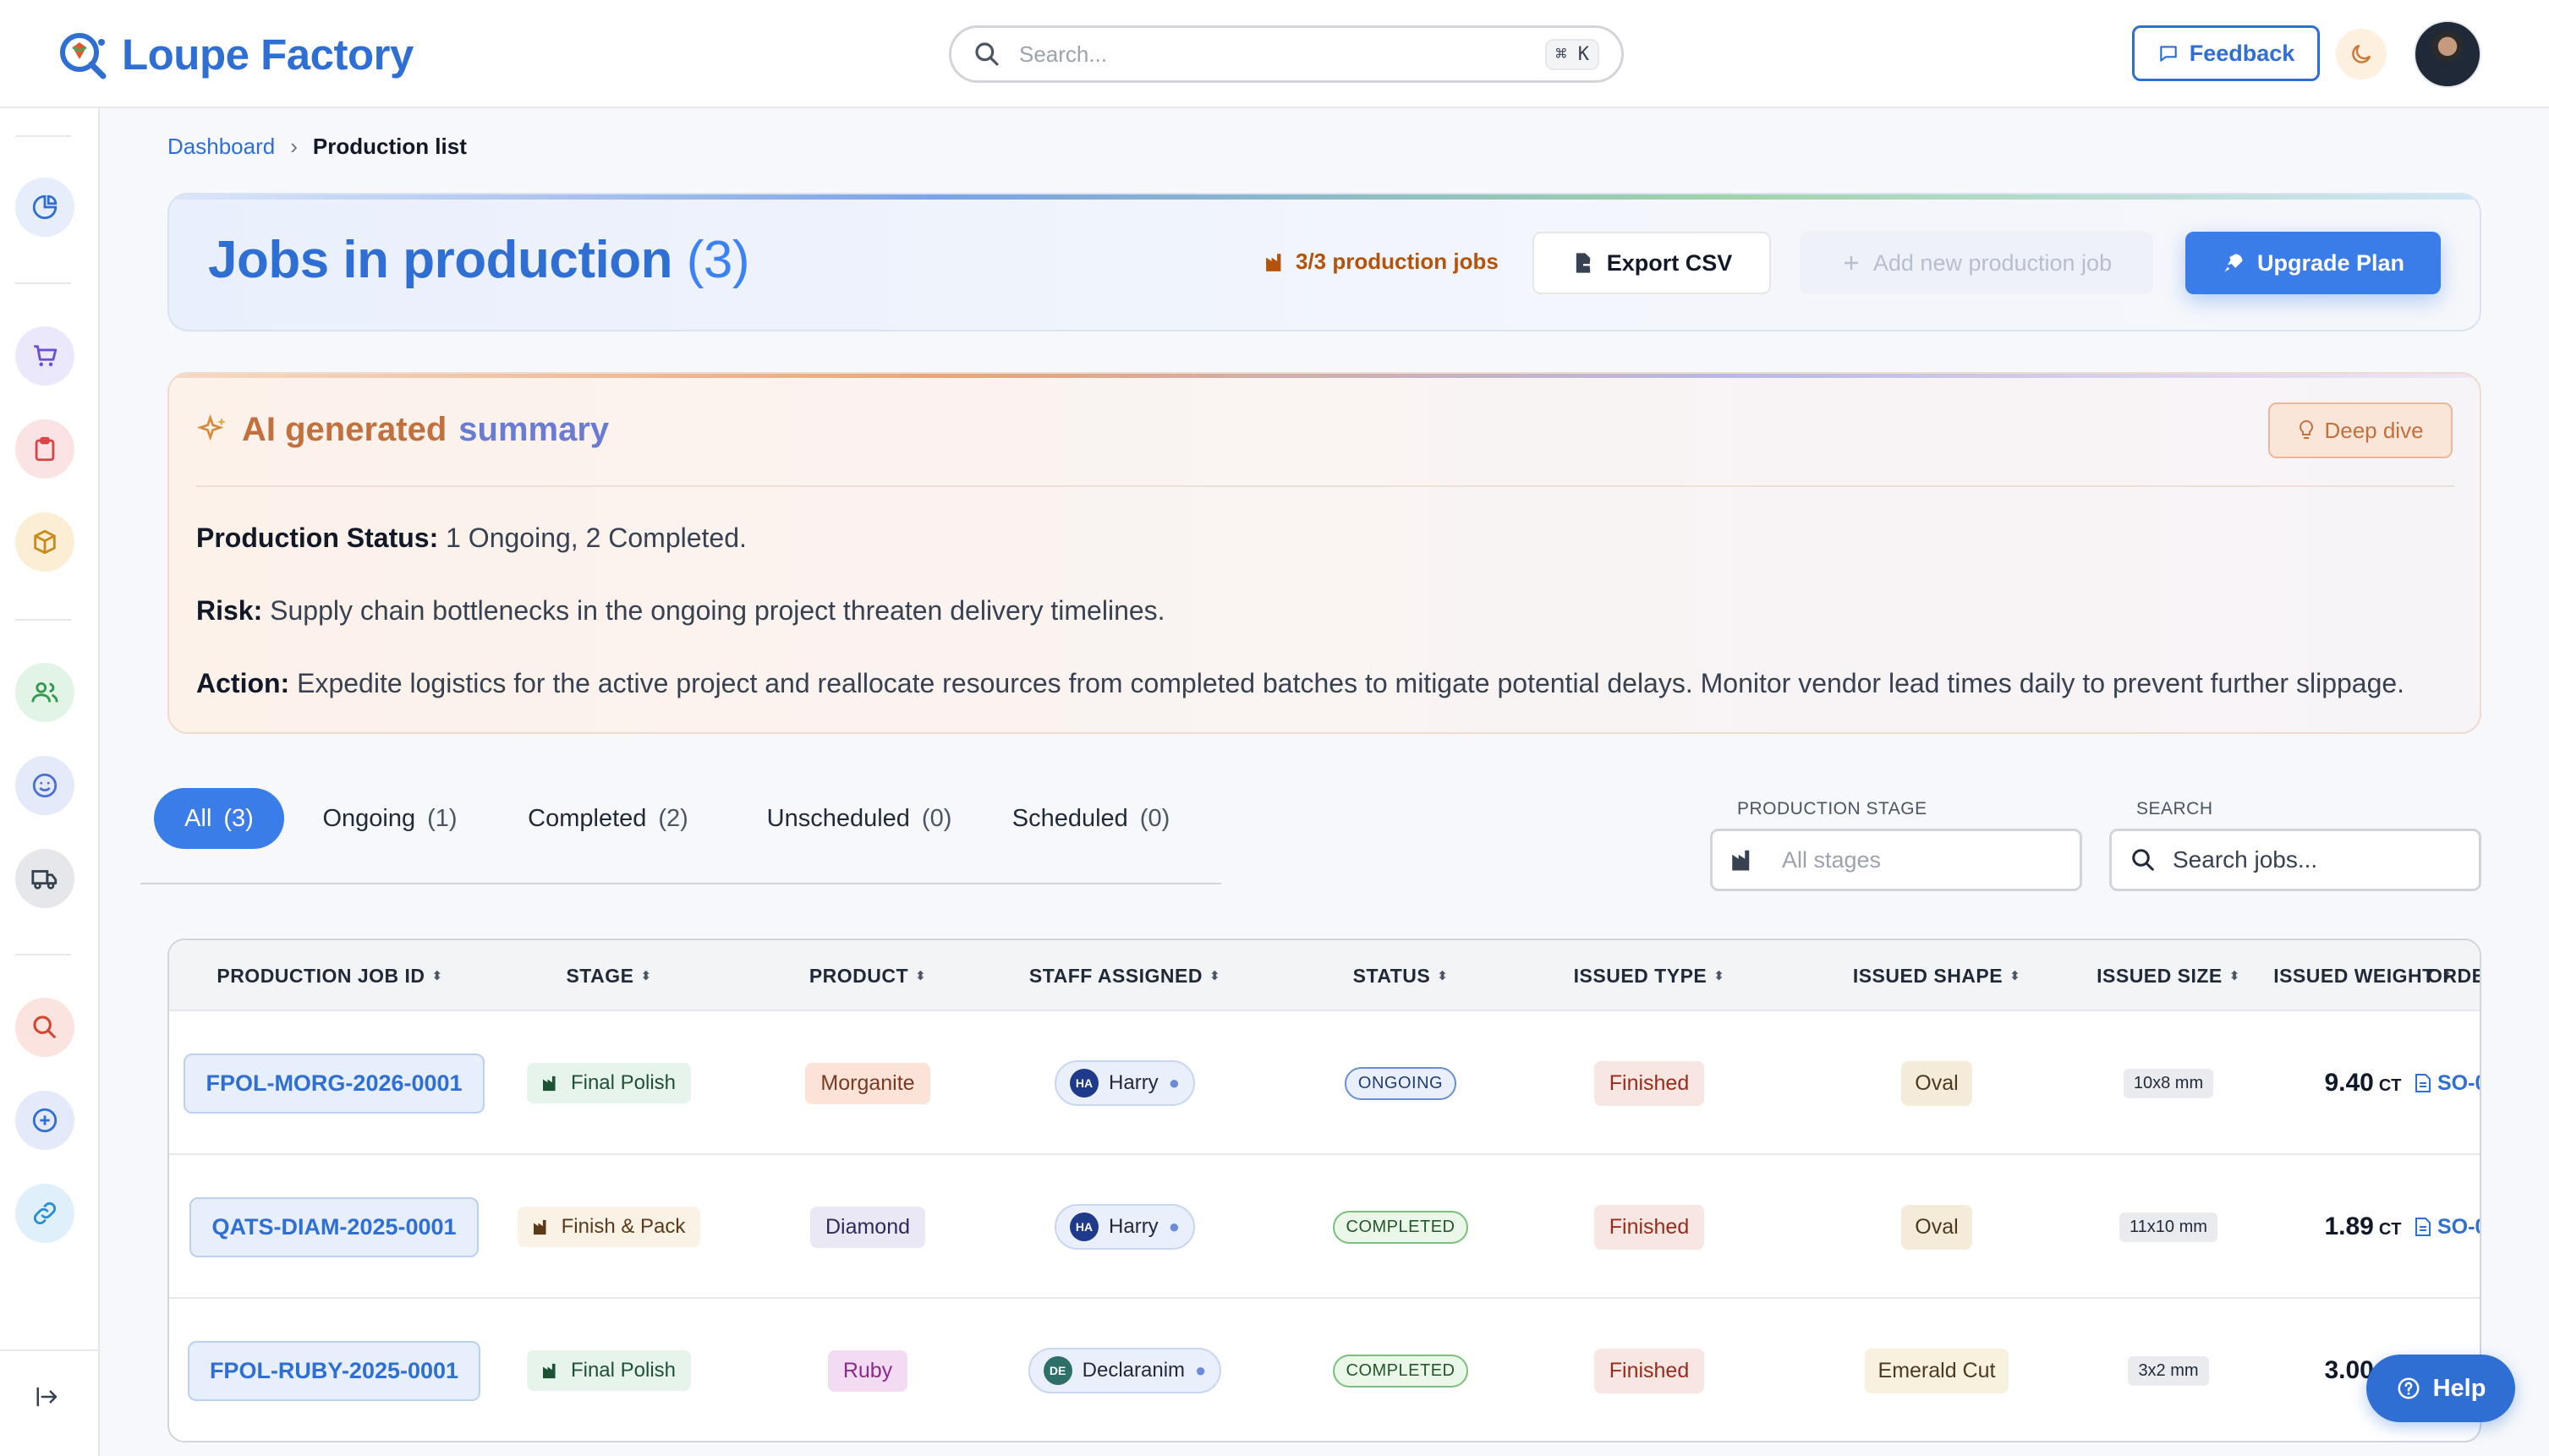  Describe the element at coordinates (47, 1397) in the screenshot. I see `sidebar-collapse-button` at that location.